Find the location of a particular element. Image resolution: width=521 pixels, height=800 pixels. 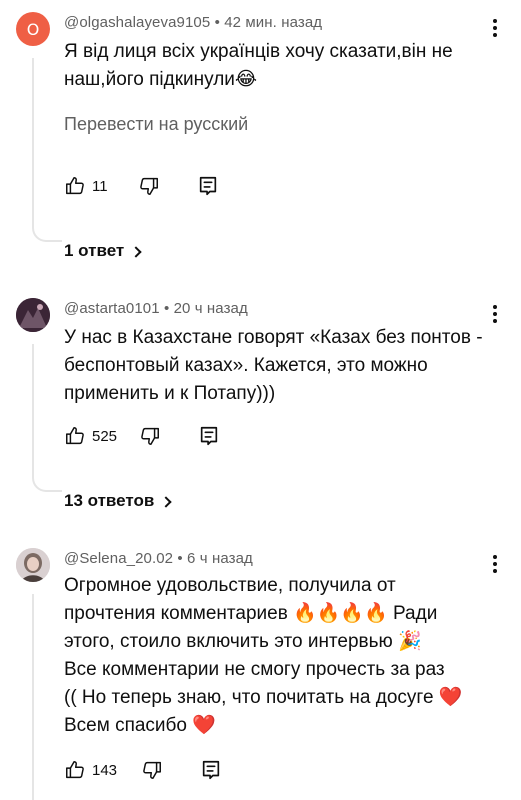

like-button: 143 is located at coordinates (90, 770).